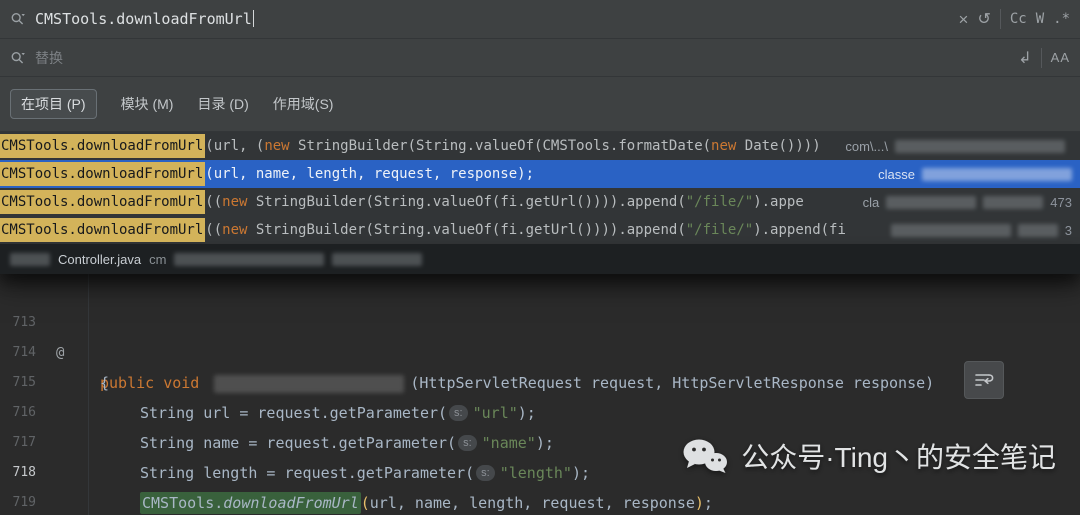 The image size is (1080, 515). I want to click on filter-in-project: 在项目 (P), so click(53, 104).